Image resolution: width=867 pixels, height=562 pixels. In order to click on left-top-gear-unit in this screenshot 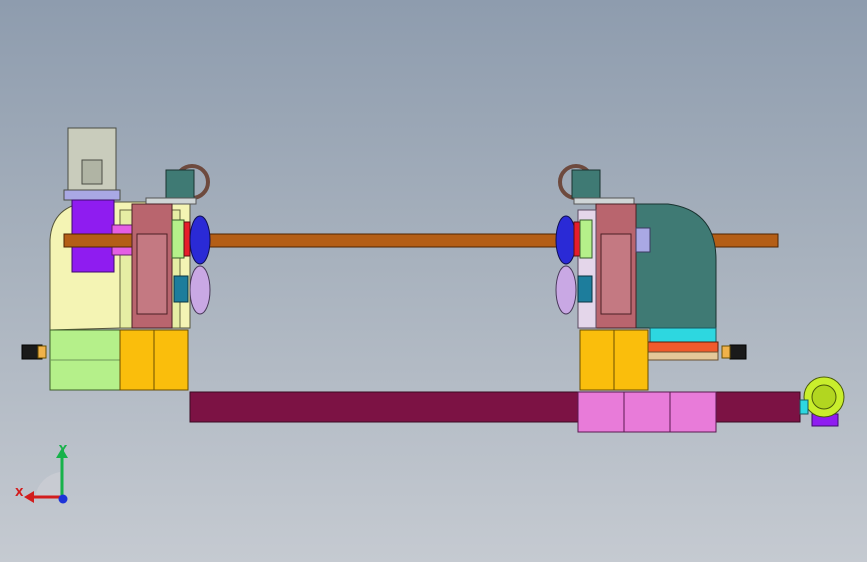, I will do `click(180, 184)`.